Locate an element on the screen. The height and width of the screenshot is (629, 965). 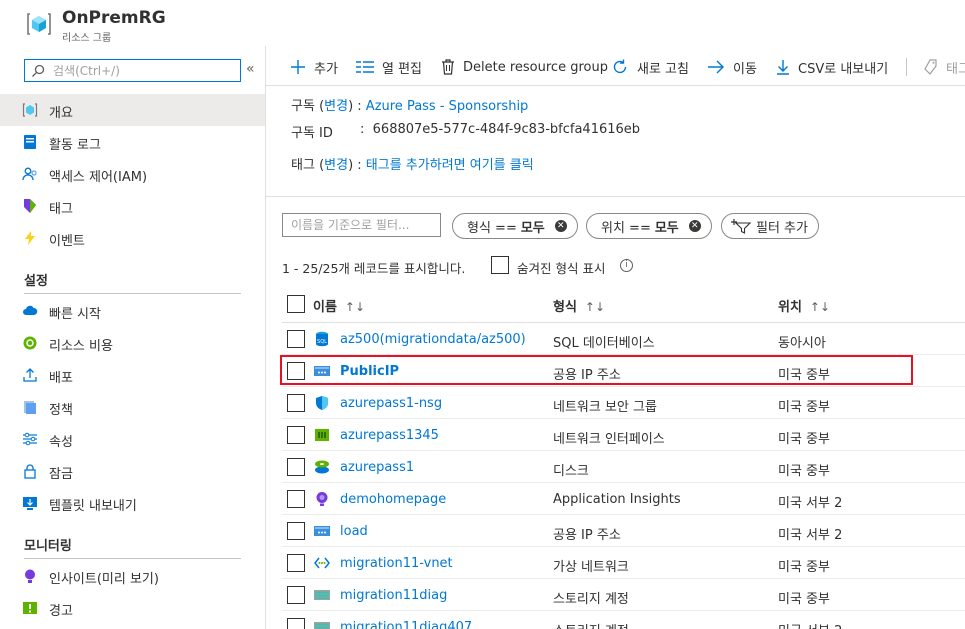
resource-name-link: az500(migrationdata/az500) is located at coordinates (433, 339).